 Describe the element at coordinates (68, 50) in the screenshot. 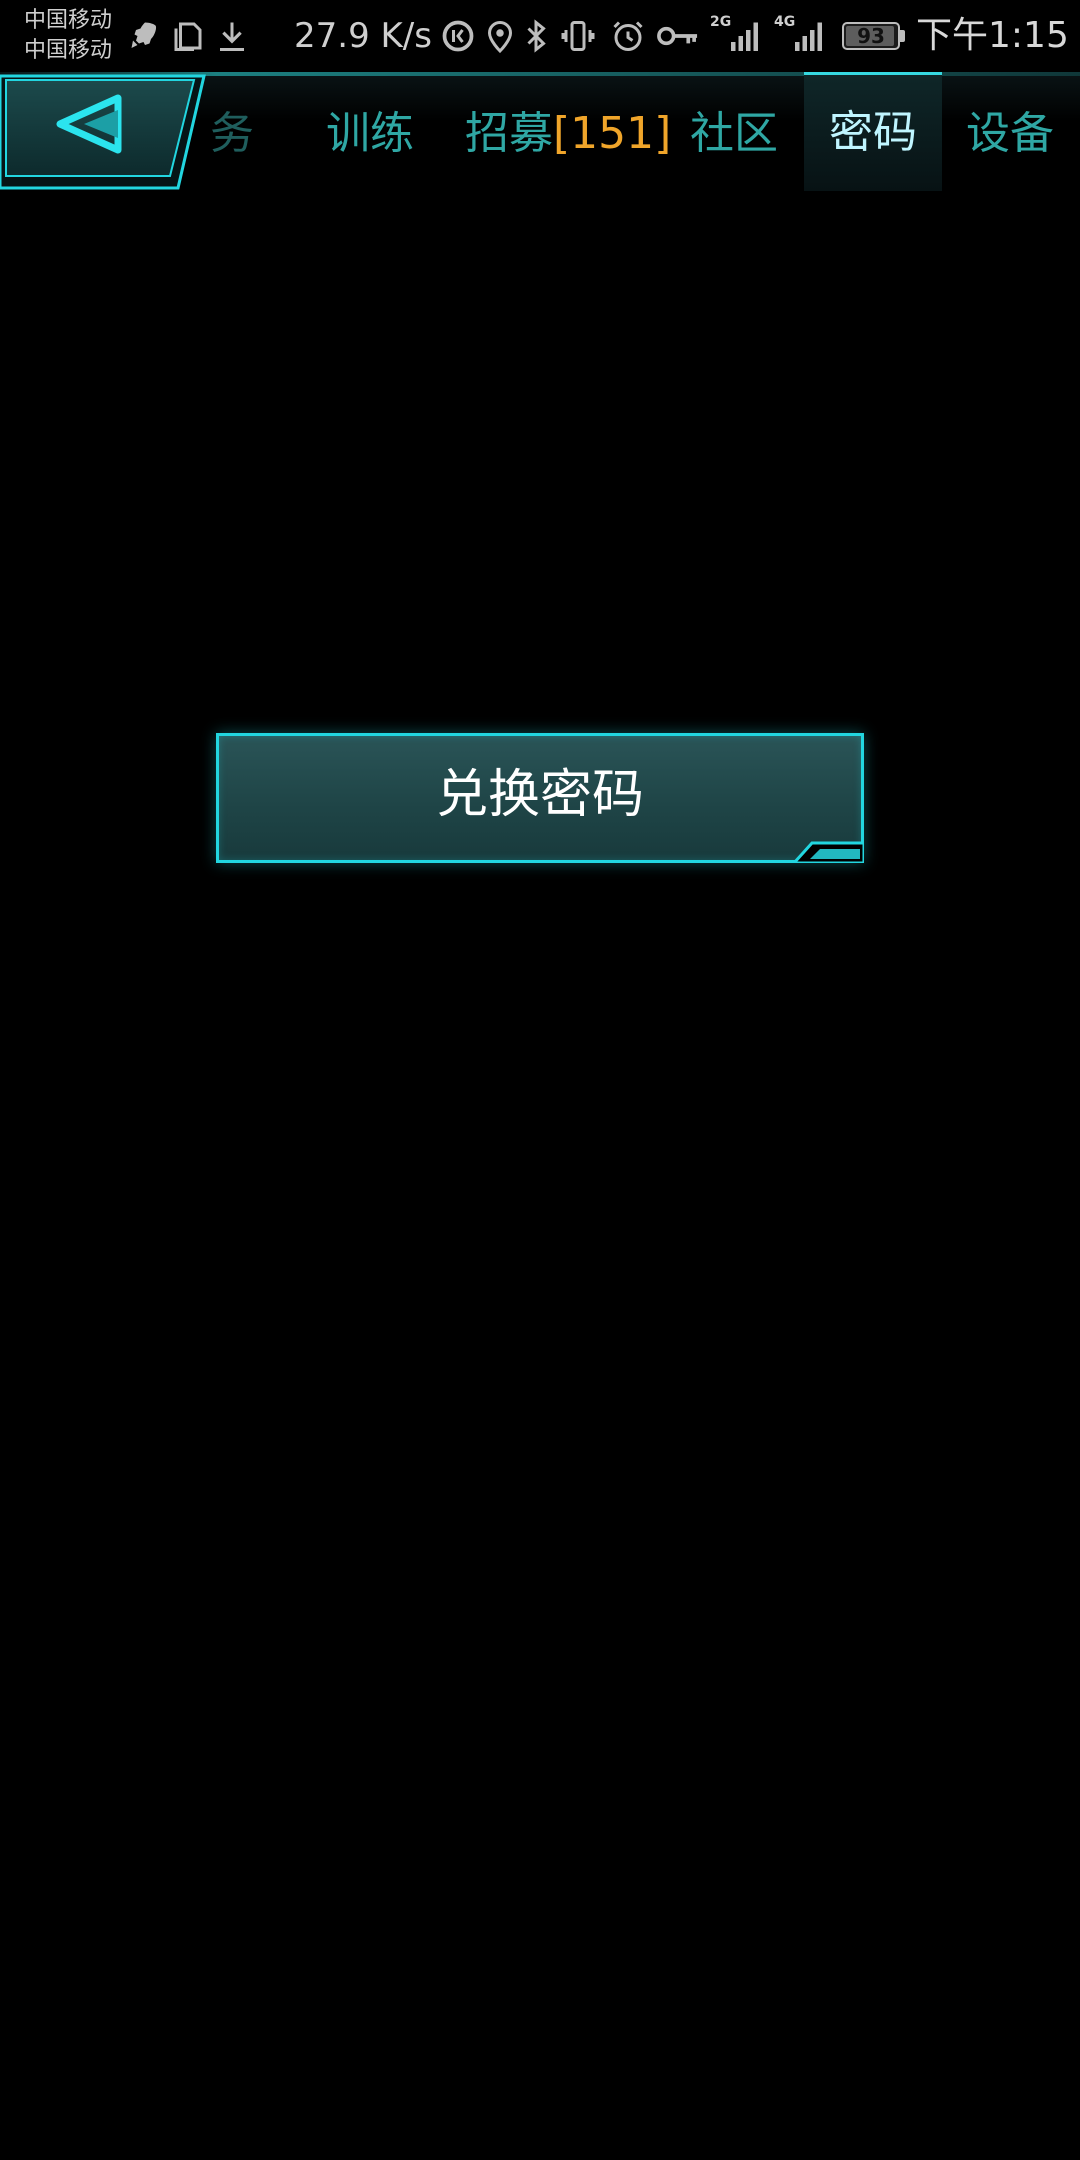

I see `carrier-label-2: 中国移动` at that location.